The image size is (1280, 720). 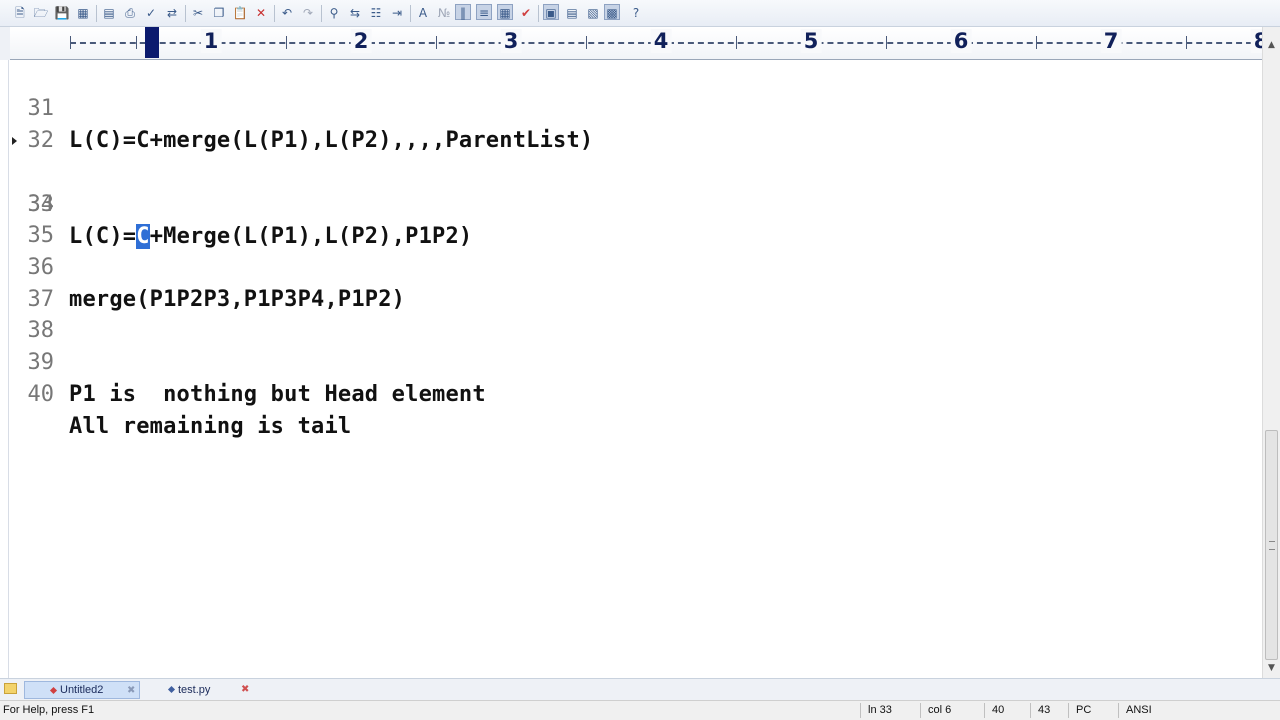 I want to click on find-icon: ⚲, so click(x=334, y=13).